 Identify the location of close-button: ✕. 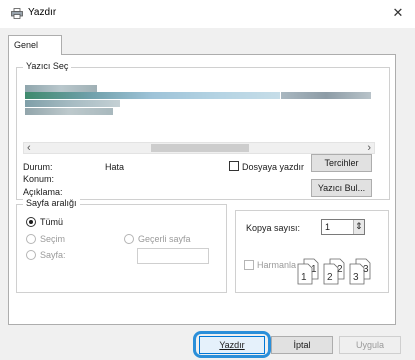
(398, 13).